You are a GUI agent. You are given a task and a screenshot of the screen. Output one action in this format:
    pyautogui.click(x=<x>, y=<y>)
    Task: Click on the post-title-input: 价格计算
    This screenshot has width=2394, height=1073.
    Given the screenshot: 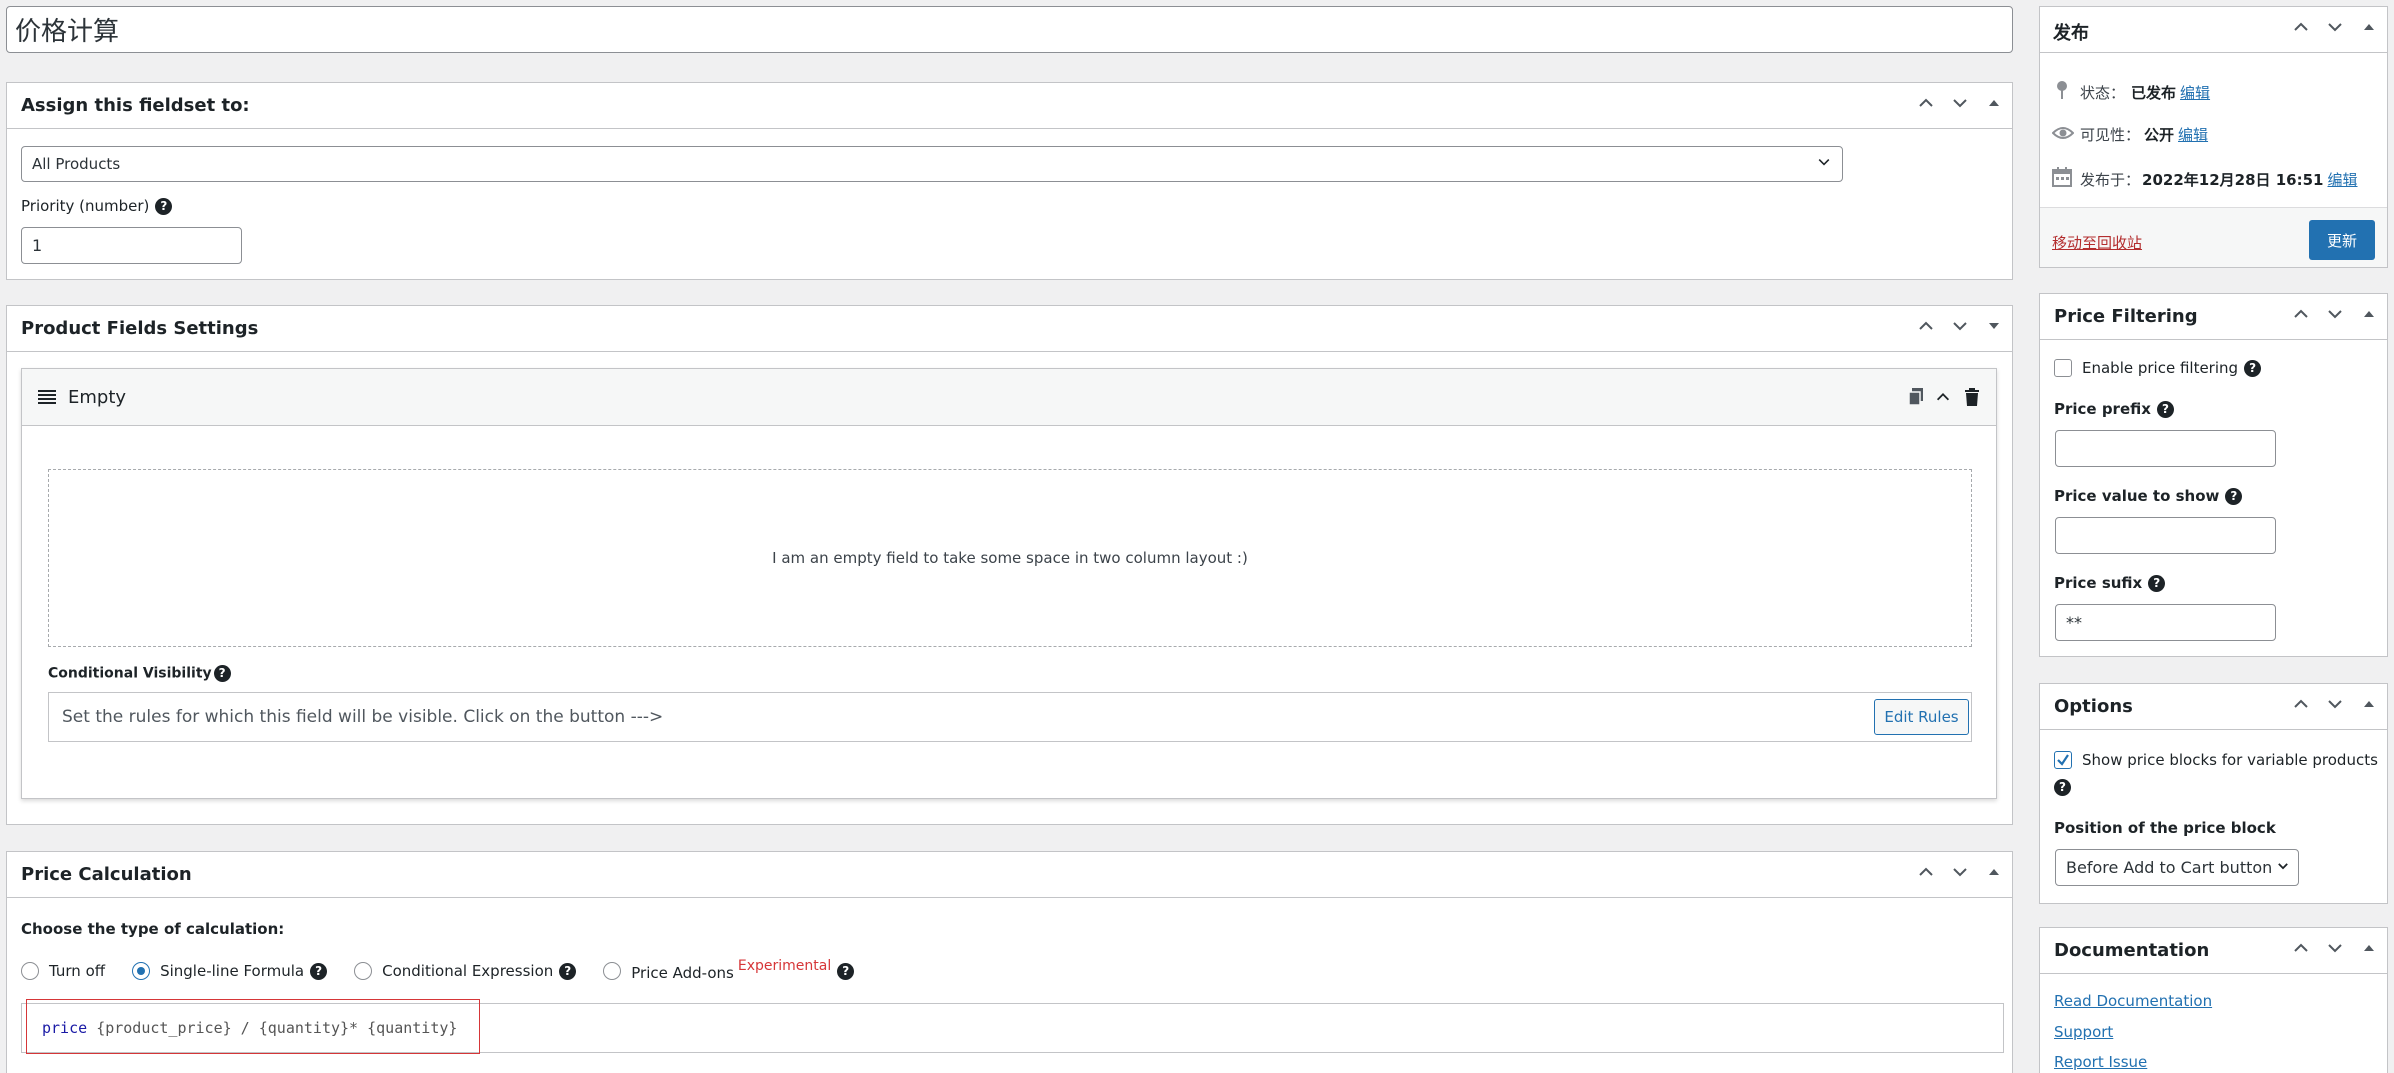 What is the action you would take?
    pyautogui.click(x=1009, y=29)
    